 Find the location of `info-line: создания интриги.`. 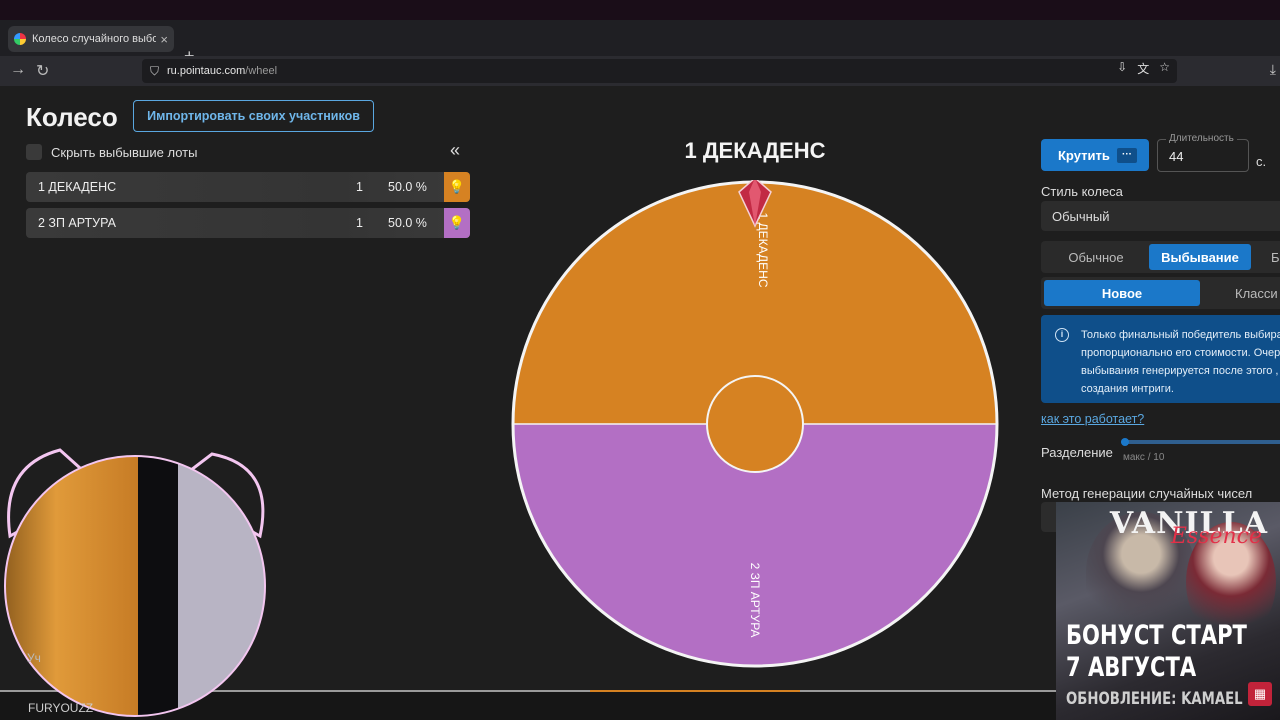

info-line: создания интриги. is located at coordinates (1127, 389).